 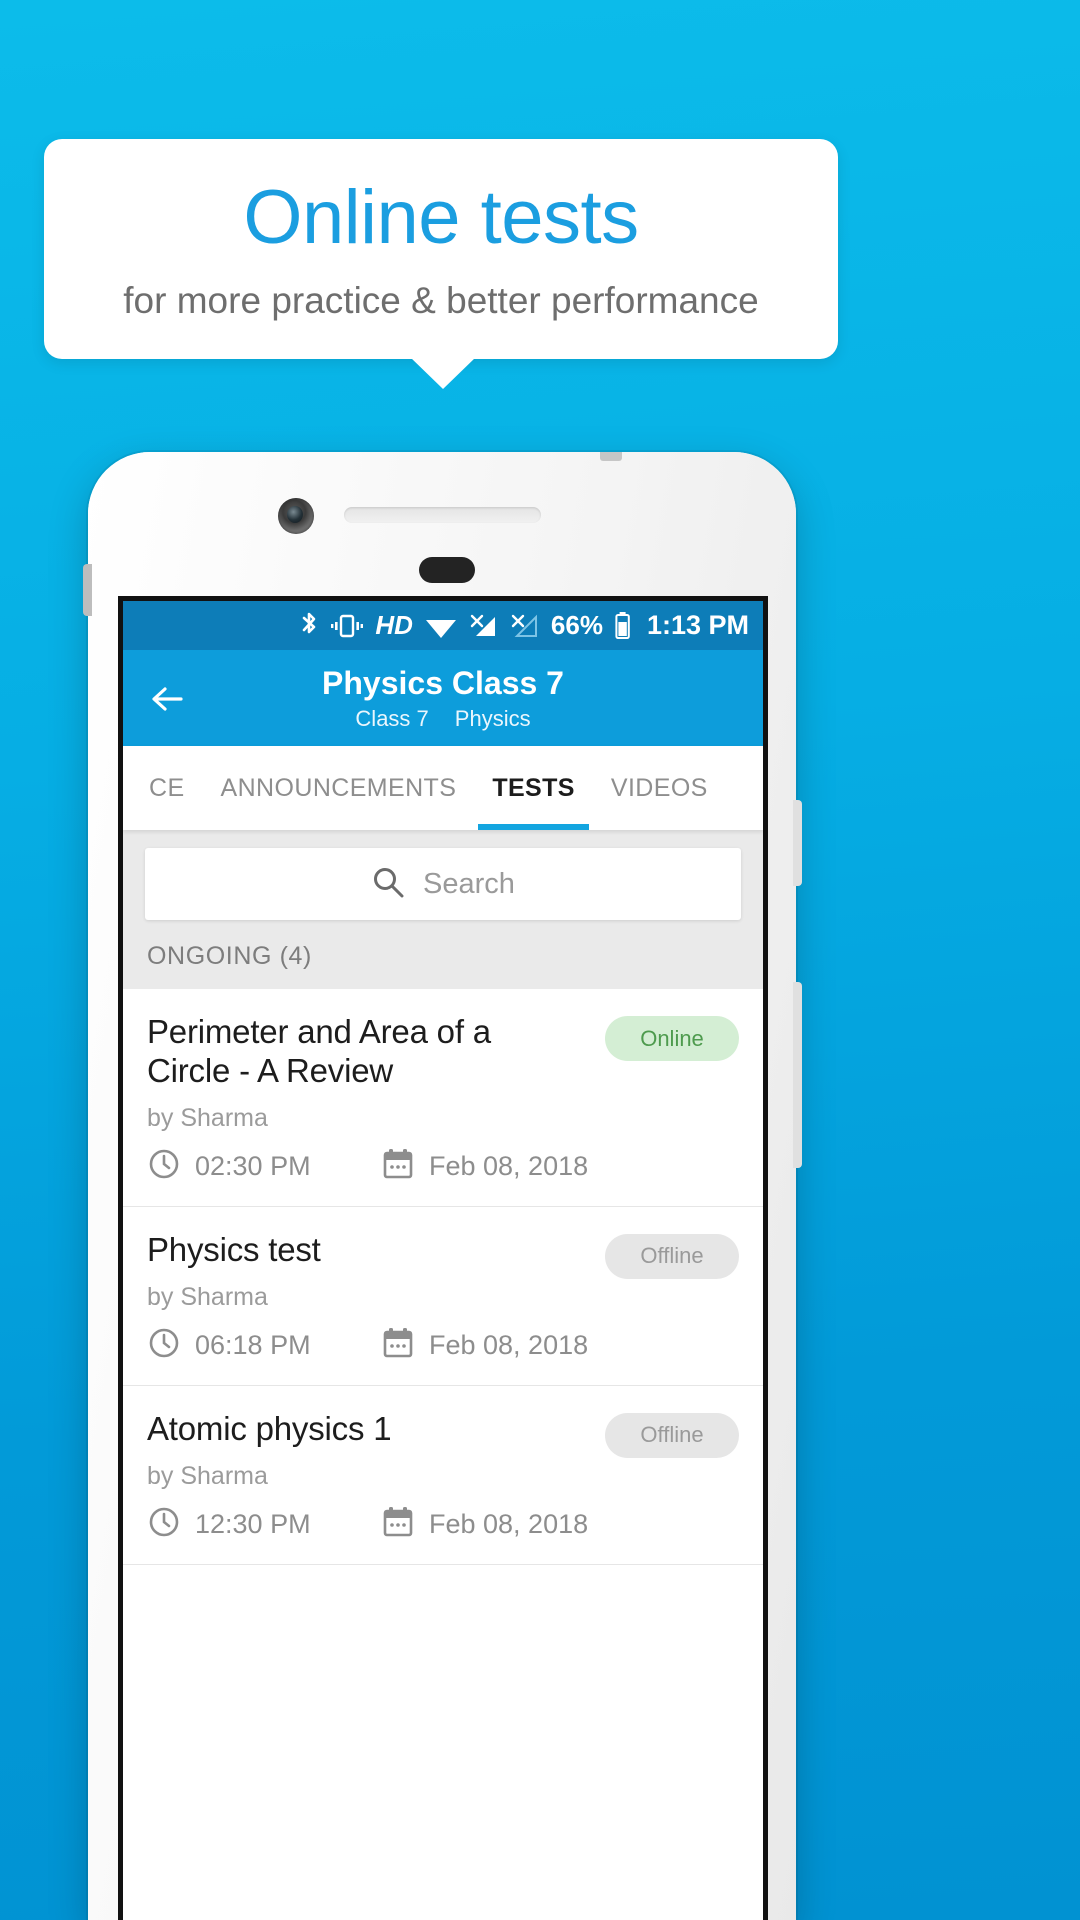 What do you see at coordinates (672, 1038) in the screenshot?
I see `status-badge: Online` at bounding box center [672, 1038].